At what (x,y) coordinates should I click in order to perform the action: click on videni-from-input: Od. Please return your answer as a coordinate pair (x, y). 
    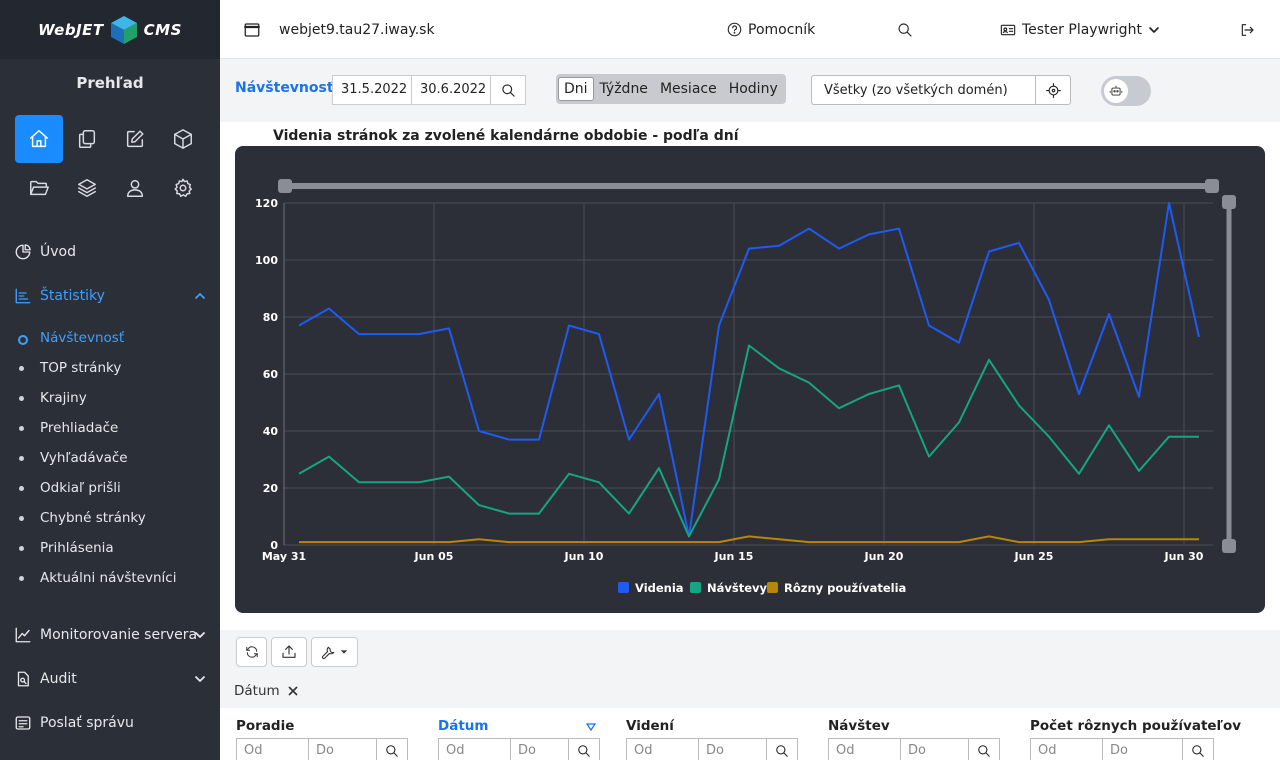
    Looking at the image, I should click on (663, 749).